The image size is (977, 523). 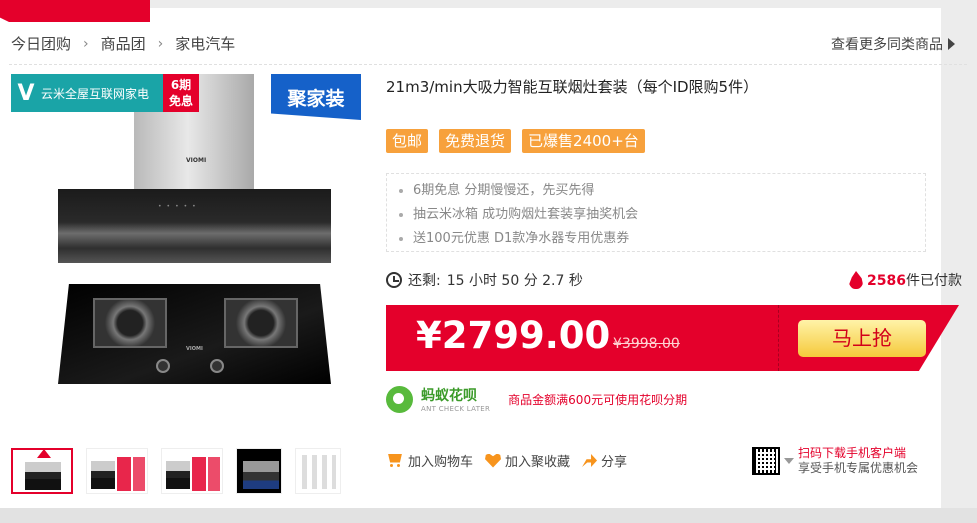 What do you see at coordinates (887, 45) in the screenshot?
I see `more-similar-label: 查看更多同类商品` at bounding box center [887, 45].